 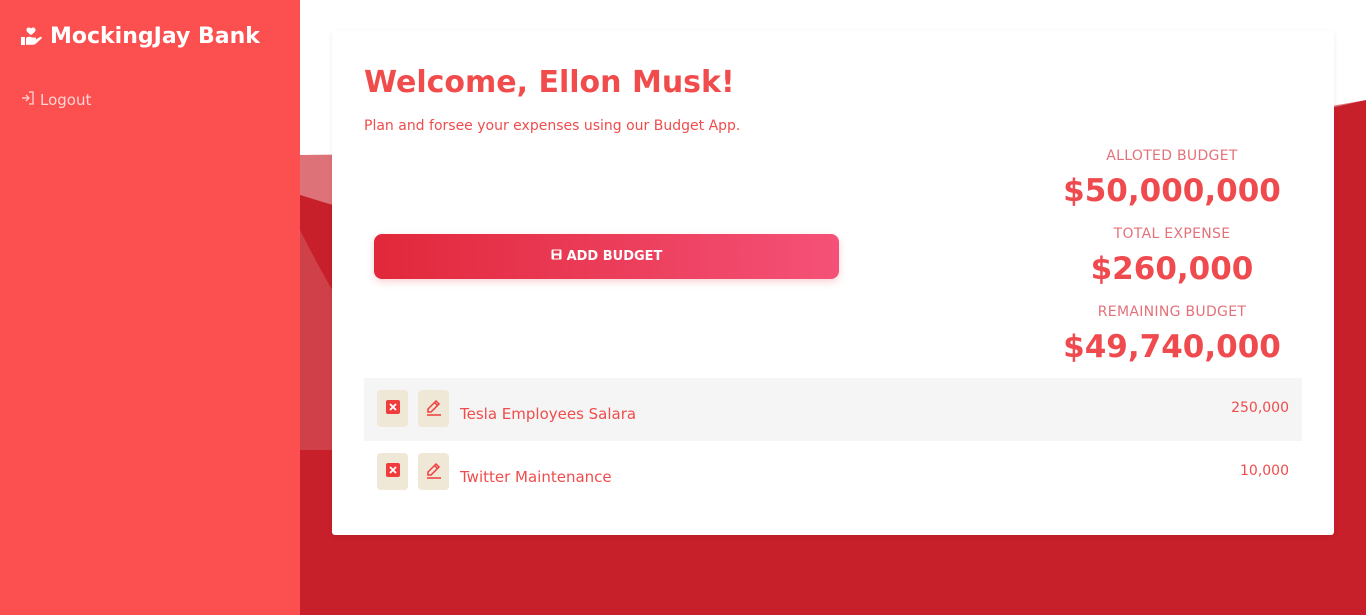 I want to click on add-budget-button: ADD BUDGET, so click(x=606, y=256).